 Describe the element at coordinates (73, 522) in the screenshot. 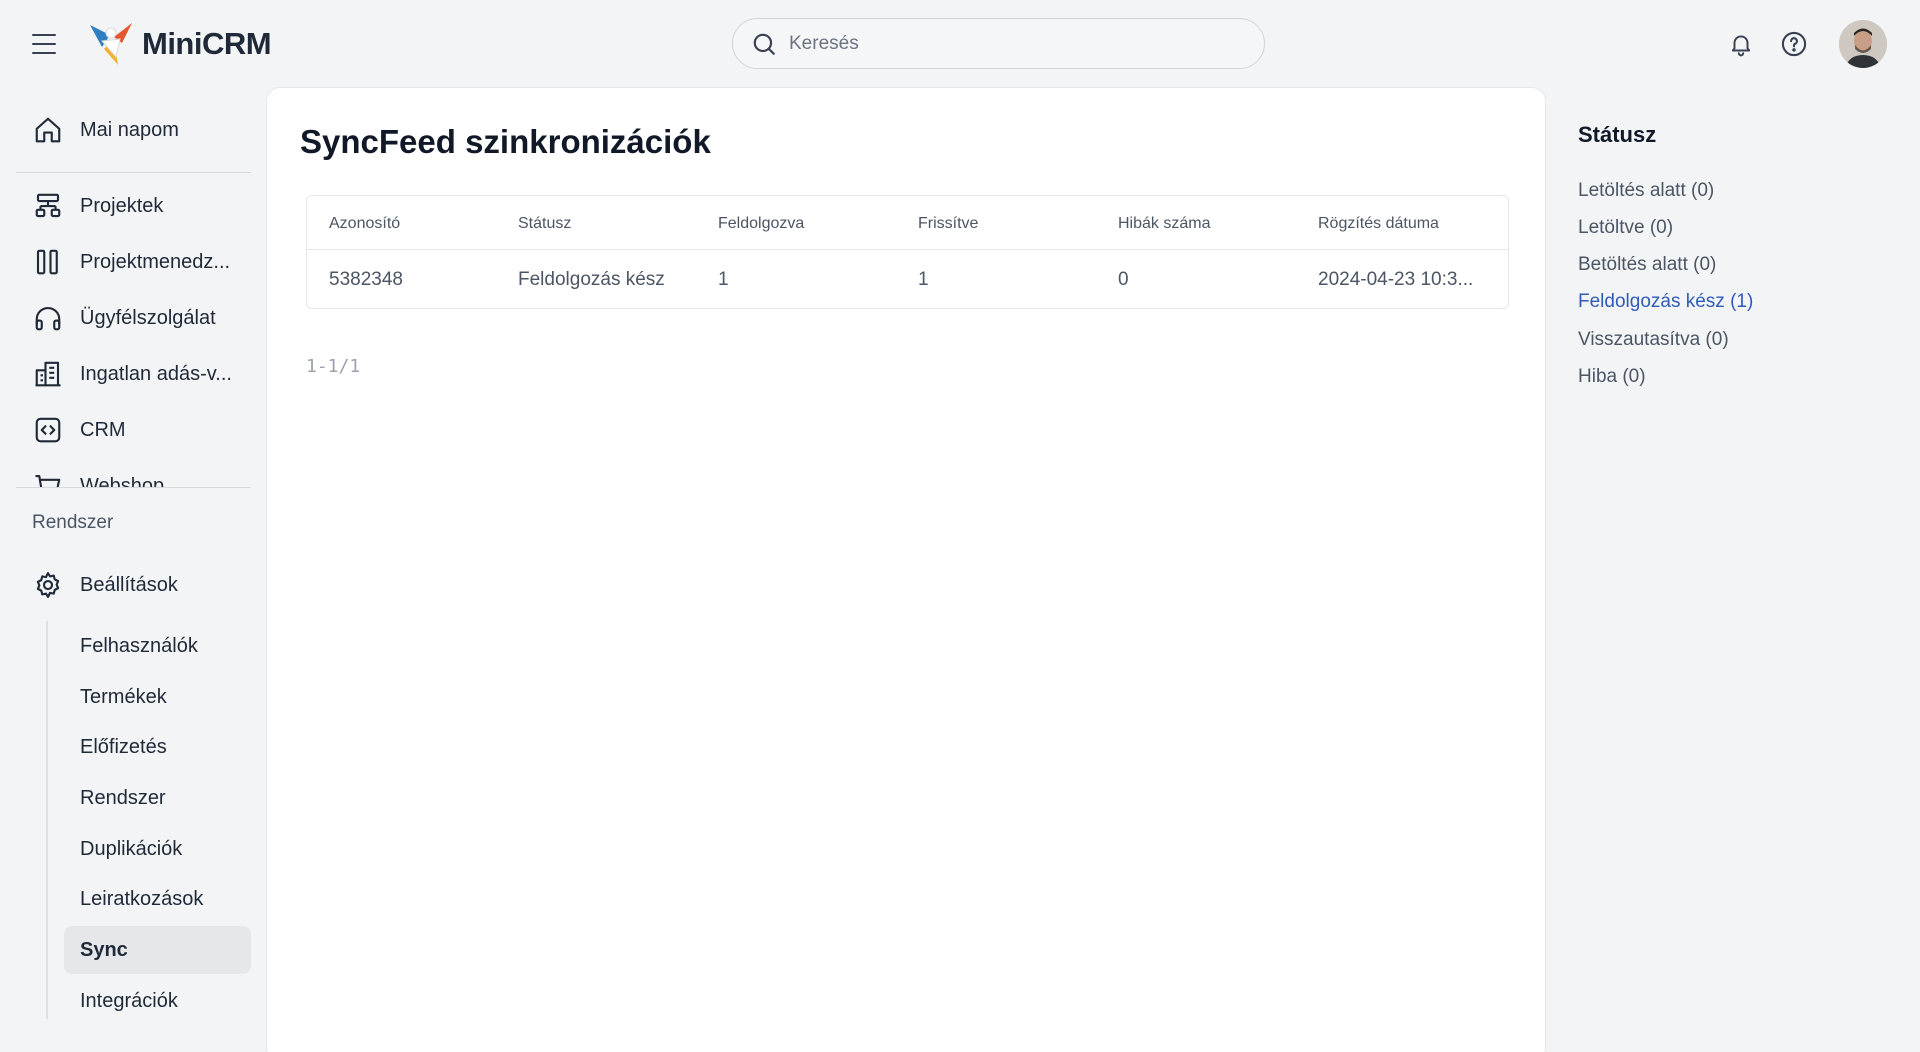

I see `section-label-rendszer: Rendszer` at that location.